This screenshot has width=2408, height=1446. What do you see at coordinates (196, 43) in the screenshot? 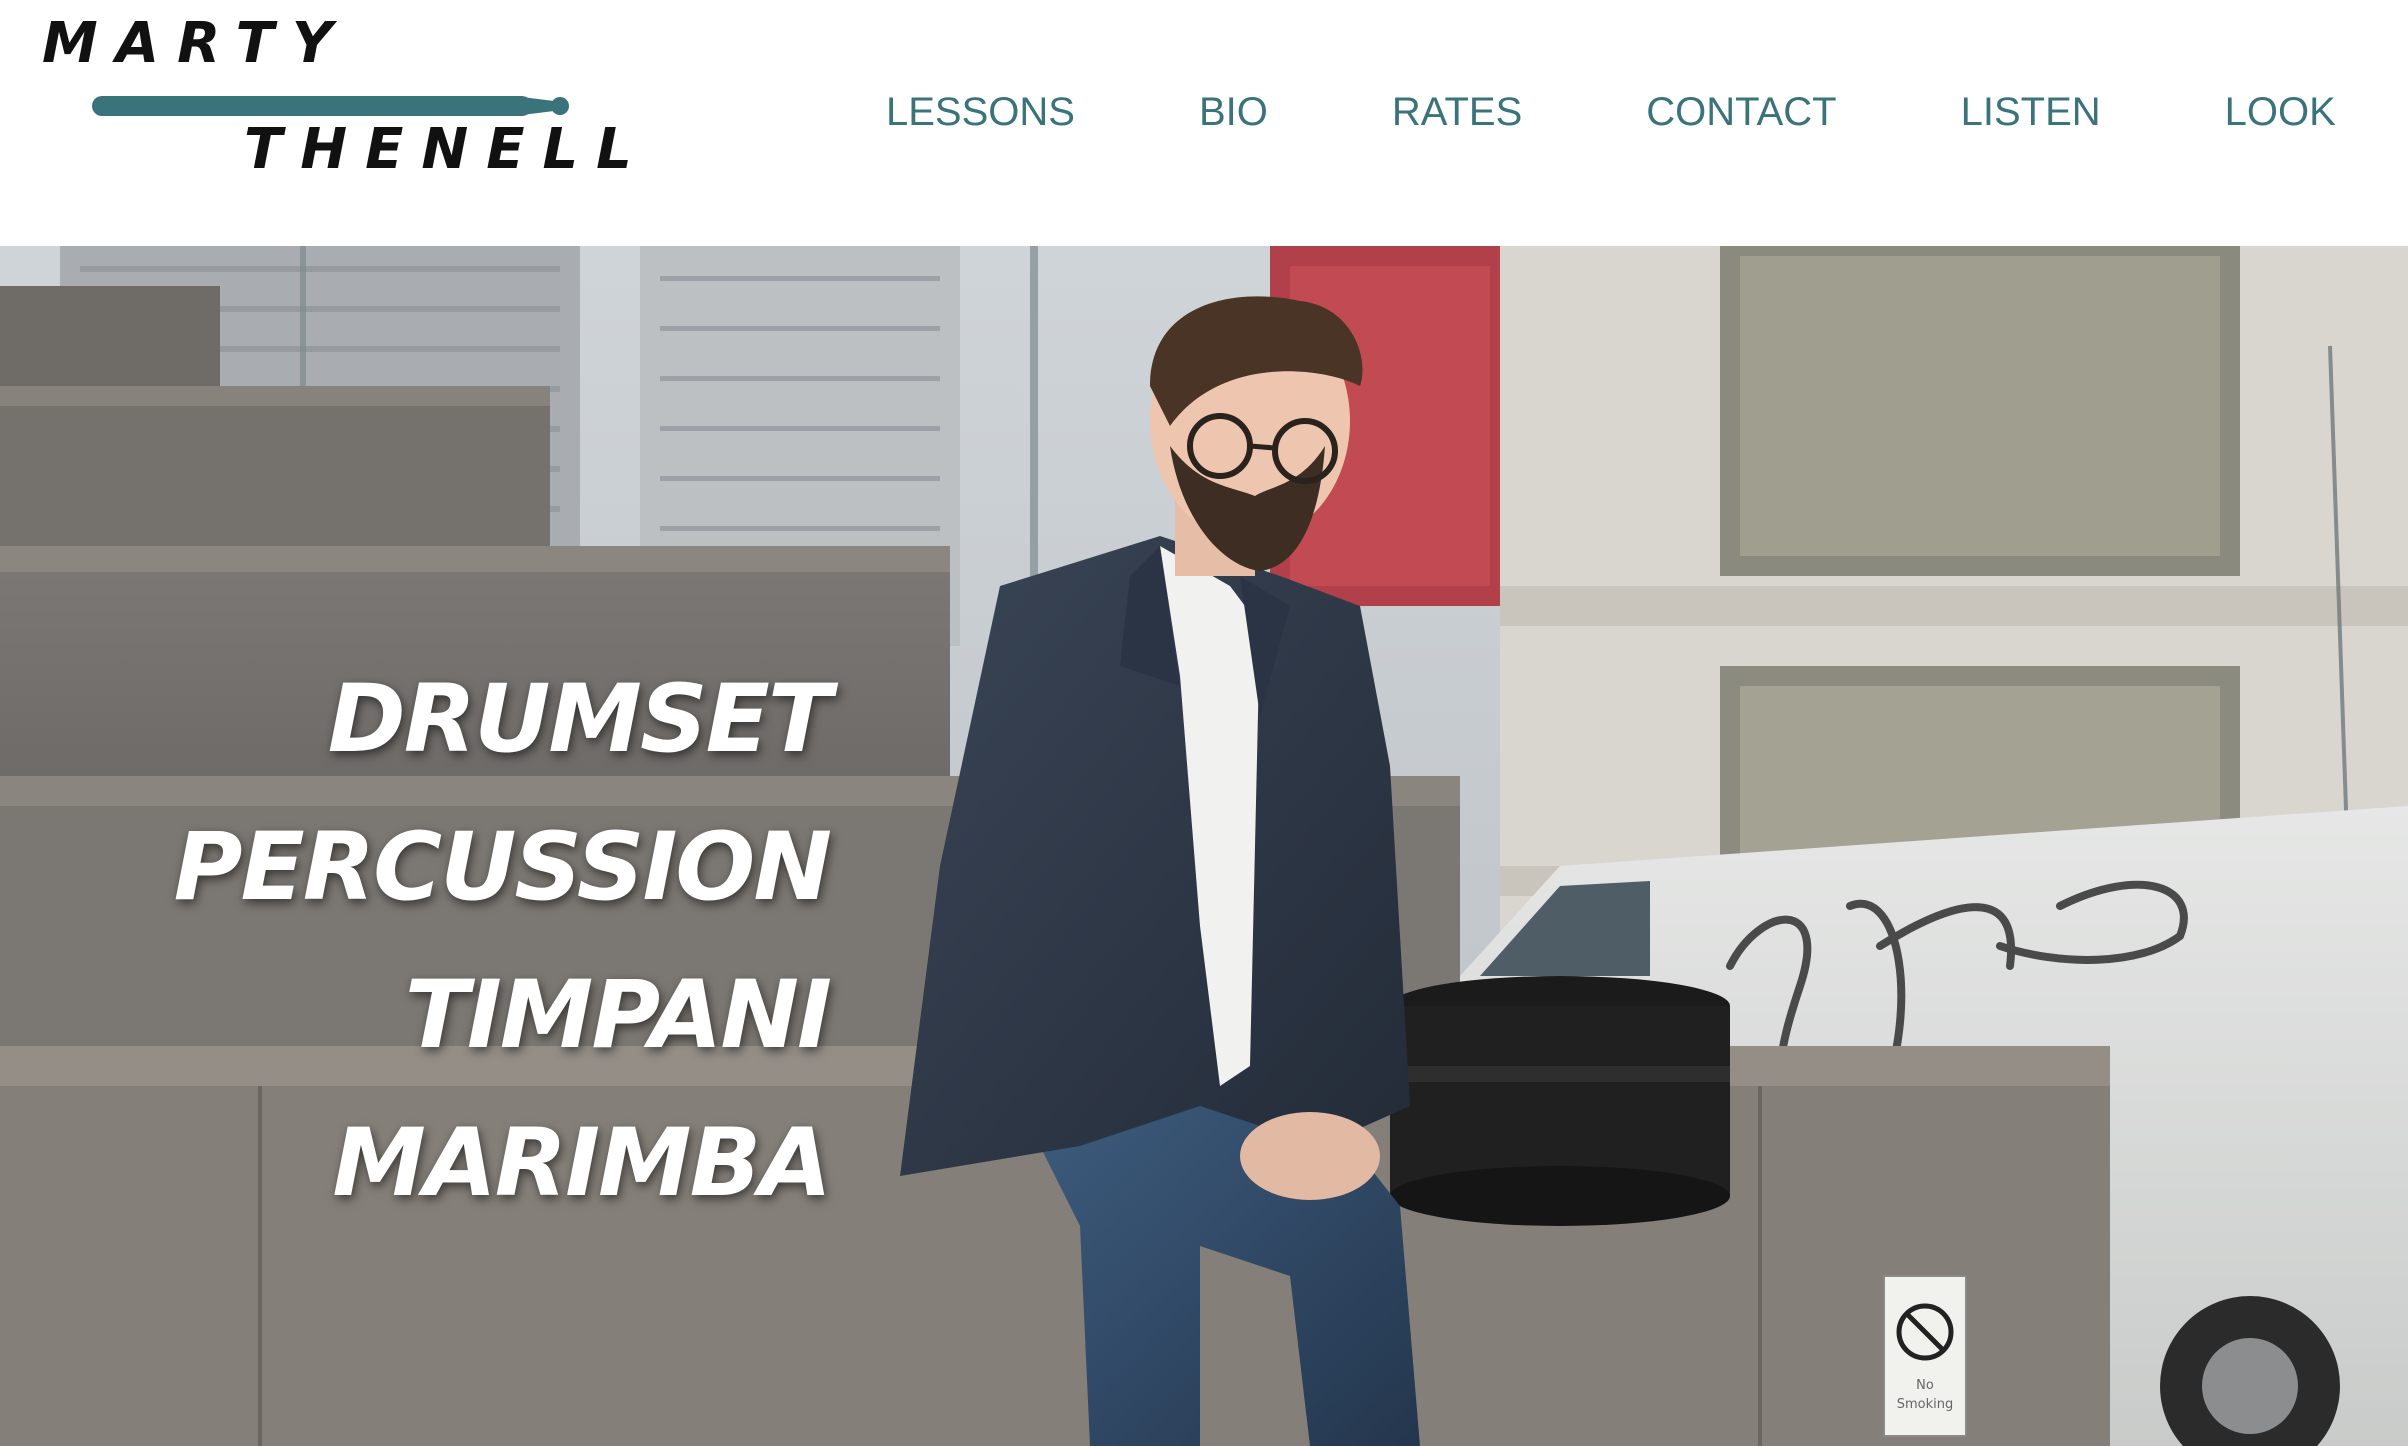
I see `logo-first-name: MARTY` at bounding box center [196, 43].